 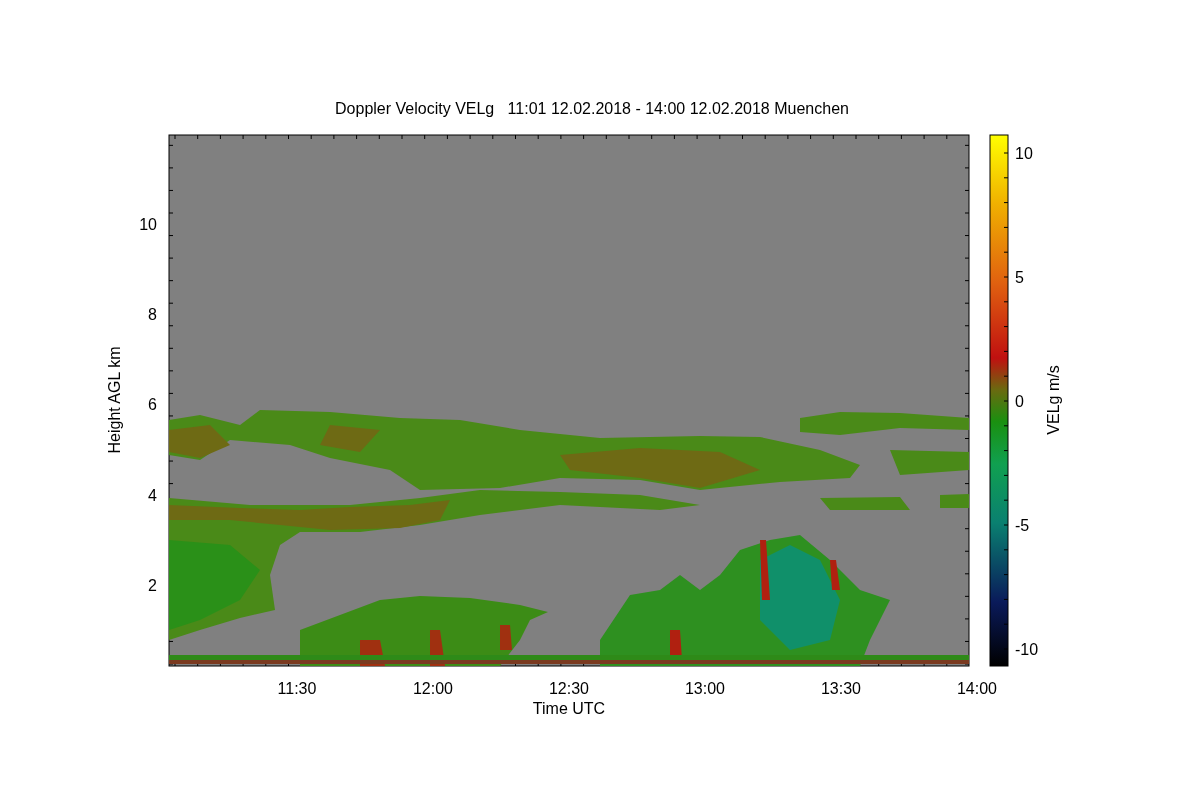 I want to click on y-tick-label: 10, so click(x=148, y=224).